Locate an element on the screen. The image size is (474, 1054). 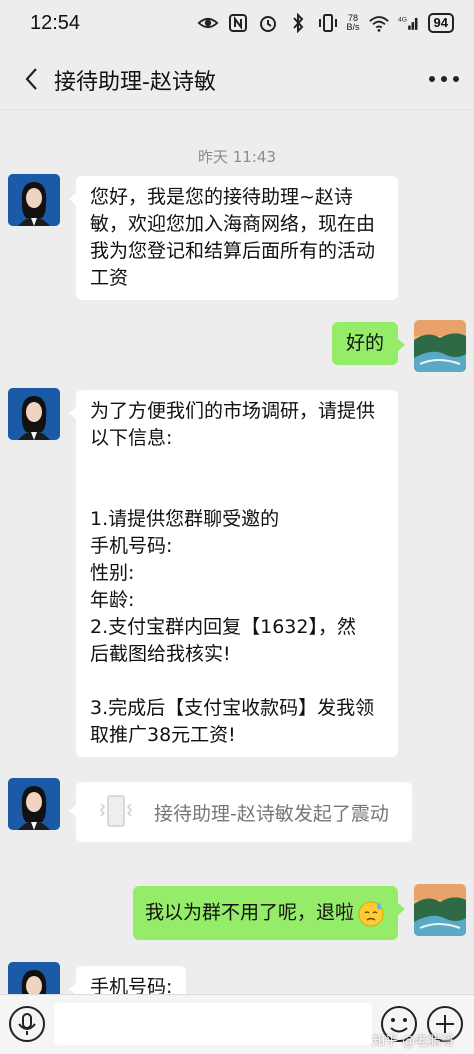
wifi-icon is located at coordinates (378, 24).